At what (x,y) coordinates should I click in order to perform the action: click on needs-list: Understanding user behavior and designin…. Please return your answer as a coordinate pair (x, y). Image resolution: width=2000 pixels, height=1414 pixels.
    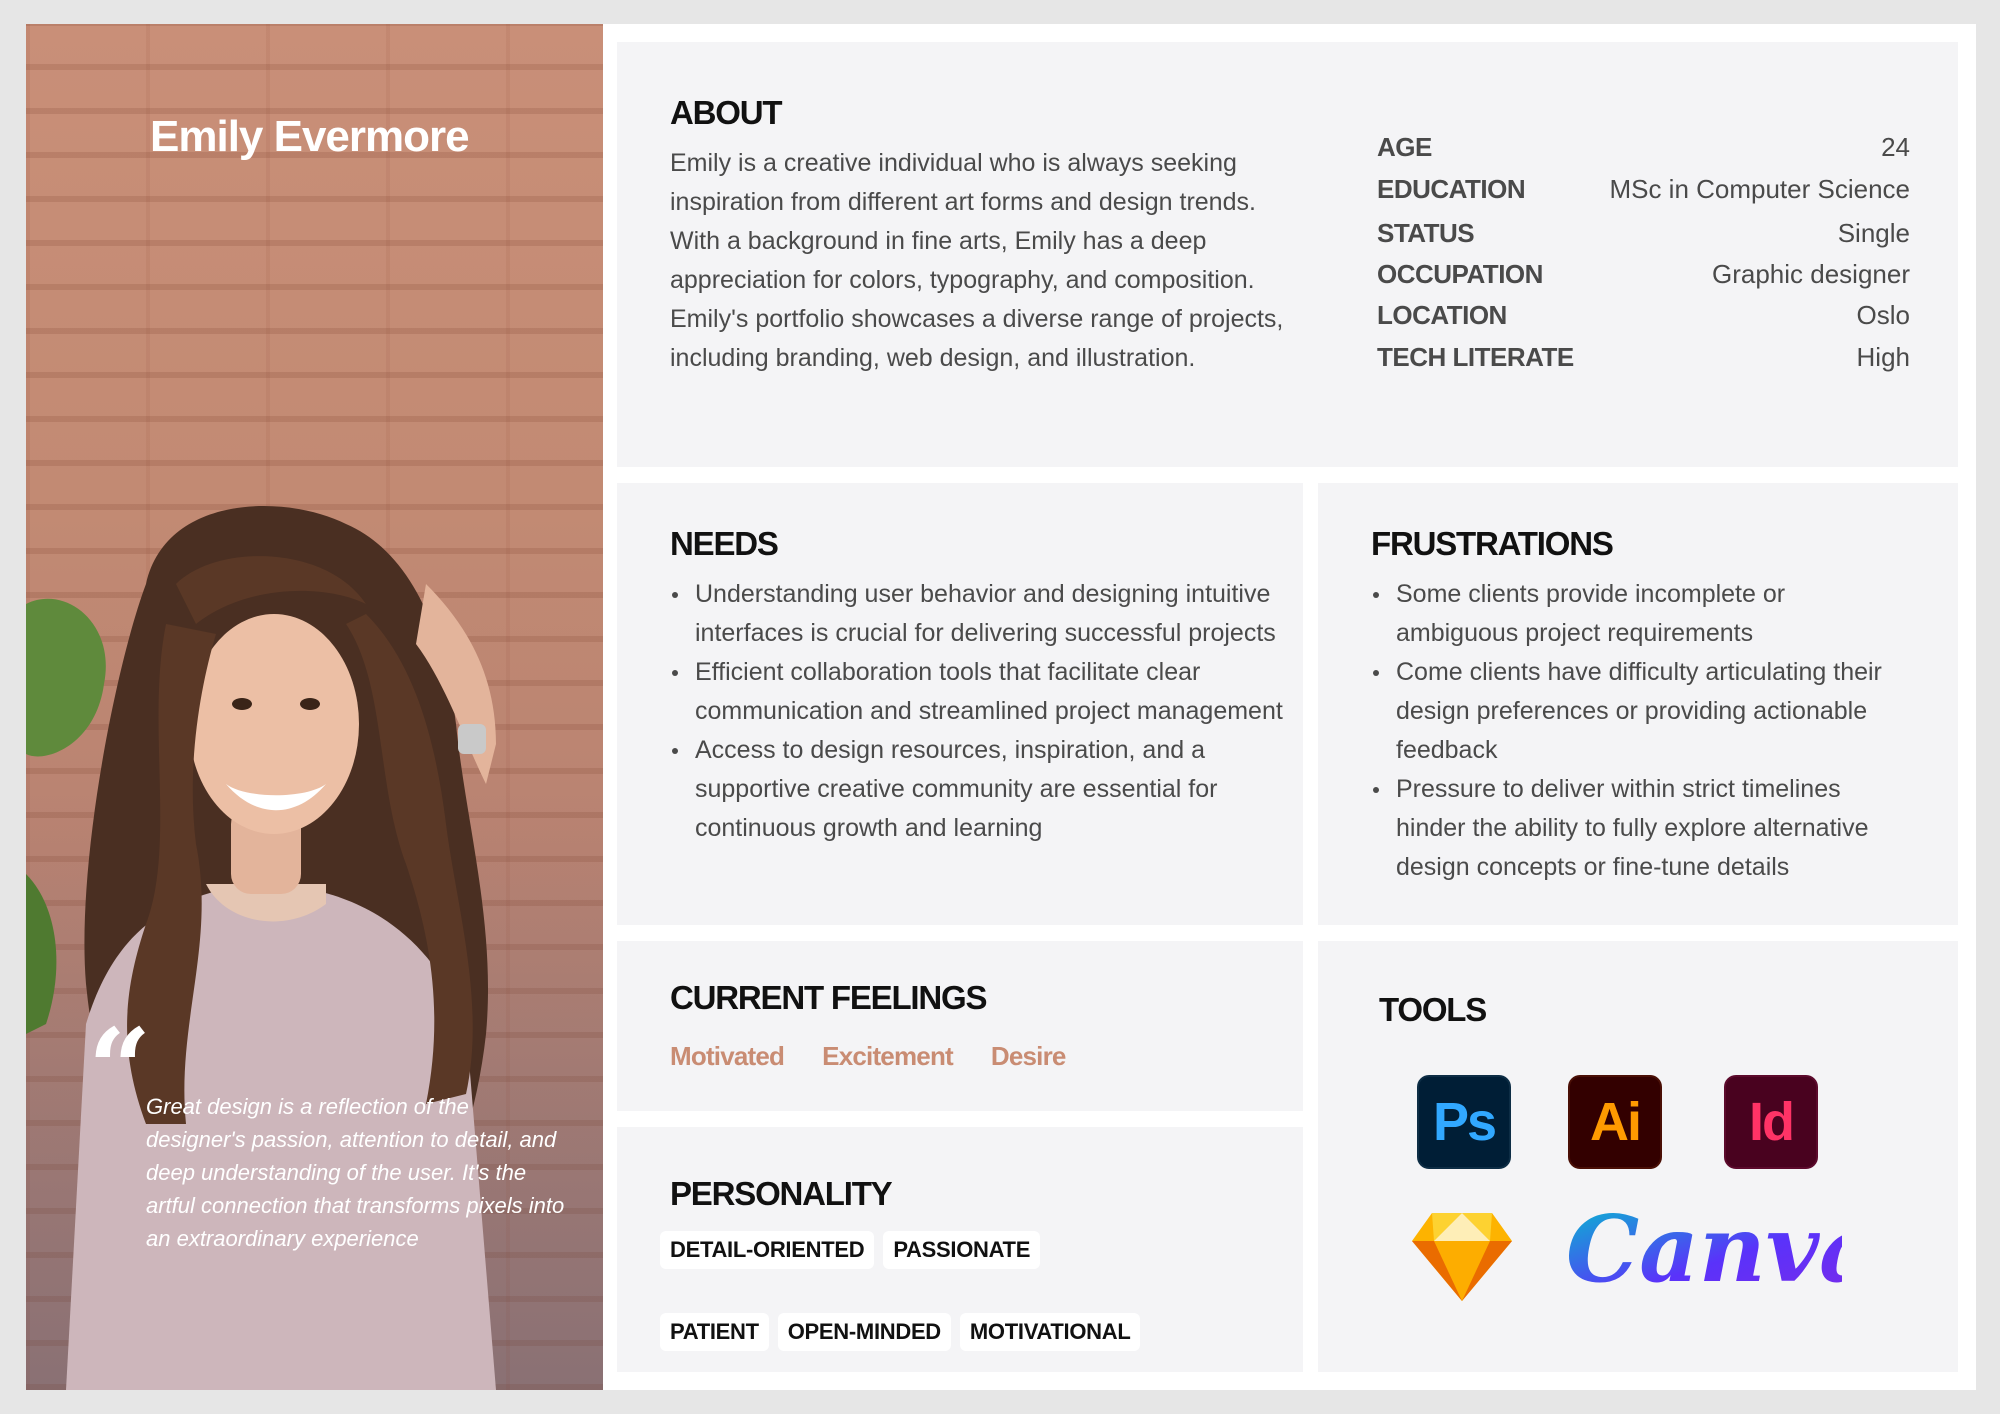
    Looking at the image, I should click on (980, 711).